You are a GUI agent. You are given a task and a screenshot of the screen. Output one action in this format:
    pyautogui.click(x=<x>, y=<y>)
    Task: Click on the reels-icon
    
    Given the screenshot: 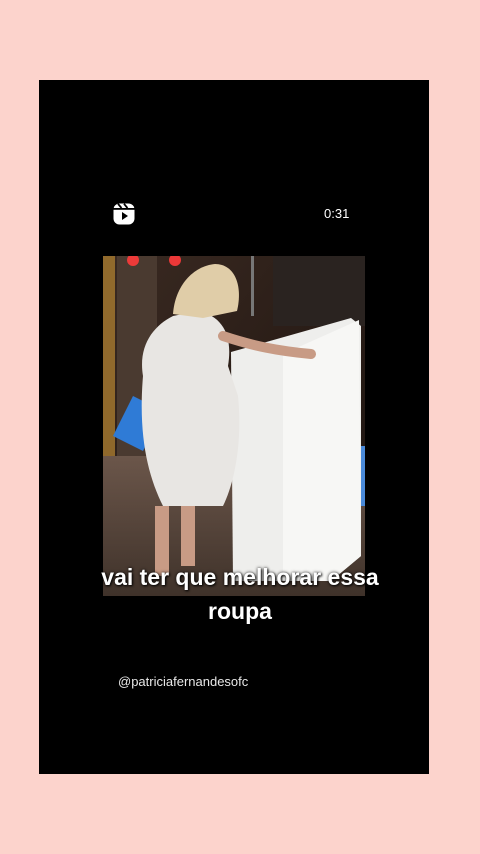 What is the action you would take?
    pyautogui.click(x=124, y=214)
    